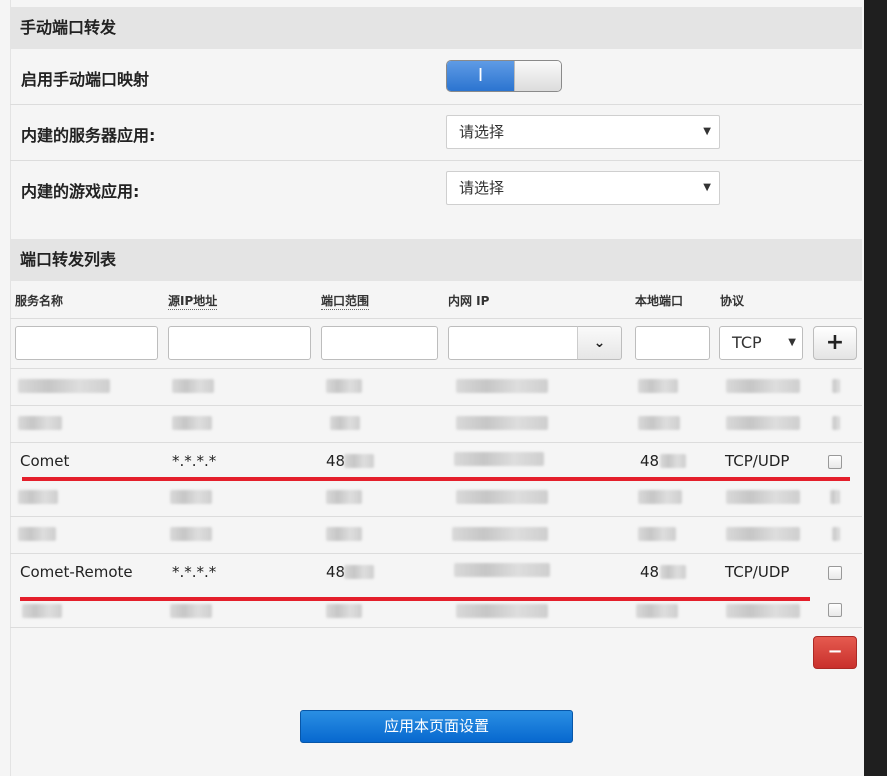 This screenshot has height=776, width=887. Describe the element at coordinates (88, 135) in the screenshot. I see `server-app-label: 内建的服务器应用:` at that location.